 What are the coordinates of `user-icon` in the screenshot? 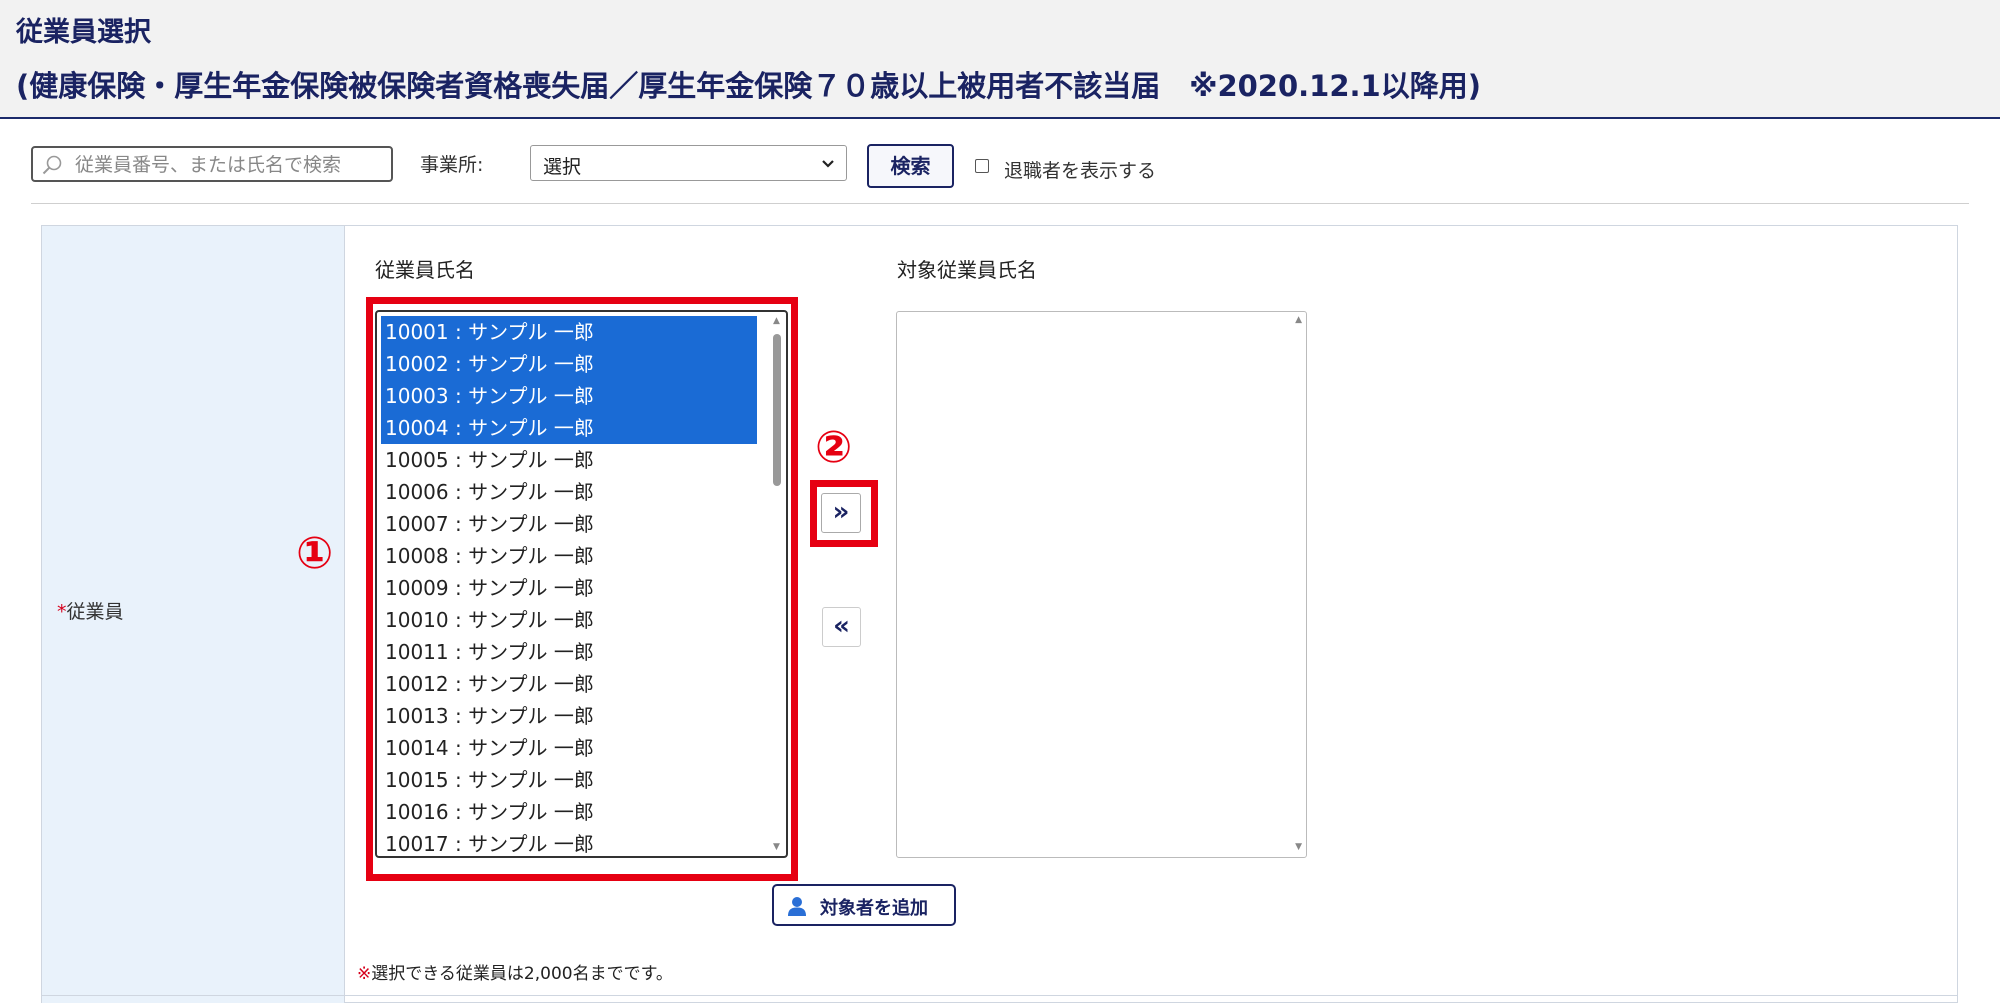 It's located at (797, 906).